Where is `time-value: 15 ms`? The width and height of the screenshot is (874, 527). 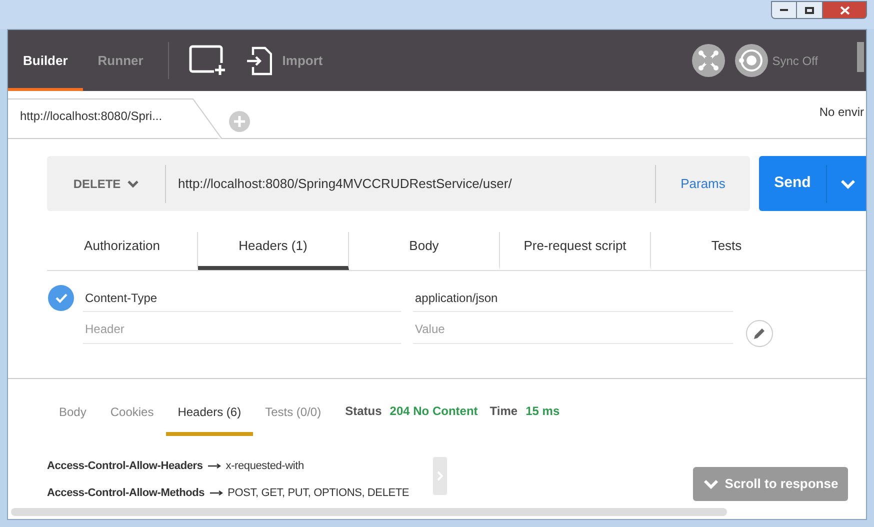
time-value: 15 ms is located at coordinates (543, 411).